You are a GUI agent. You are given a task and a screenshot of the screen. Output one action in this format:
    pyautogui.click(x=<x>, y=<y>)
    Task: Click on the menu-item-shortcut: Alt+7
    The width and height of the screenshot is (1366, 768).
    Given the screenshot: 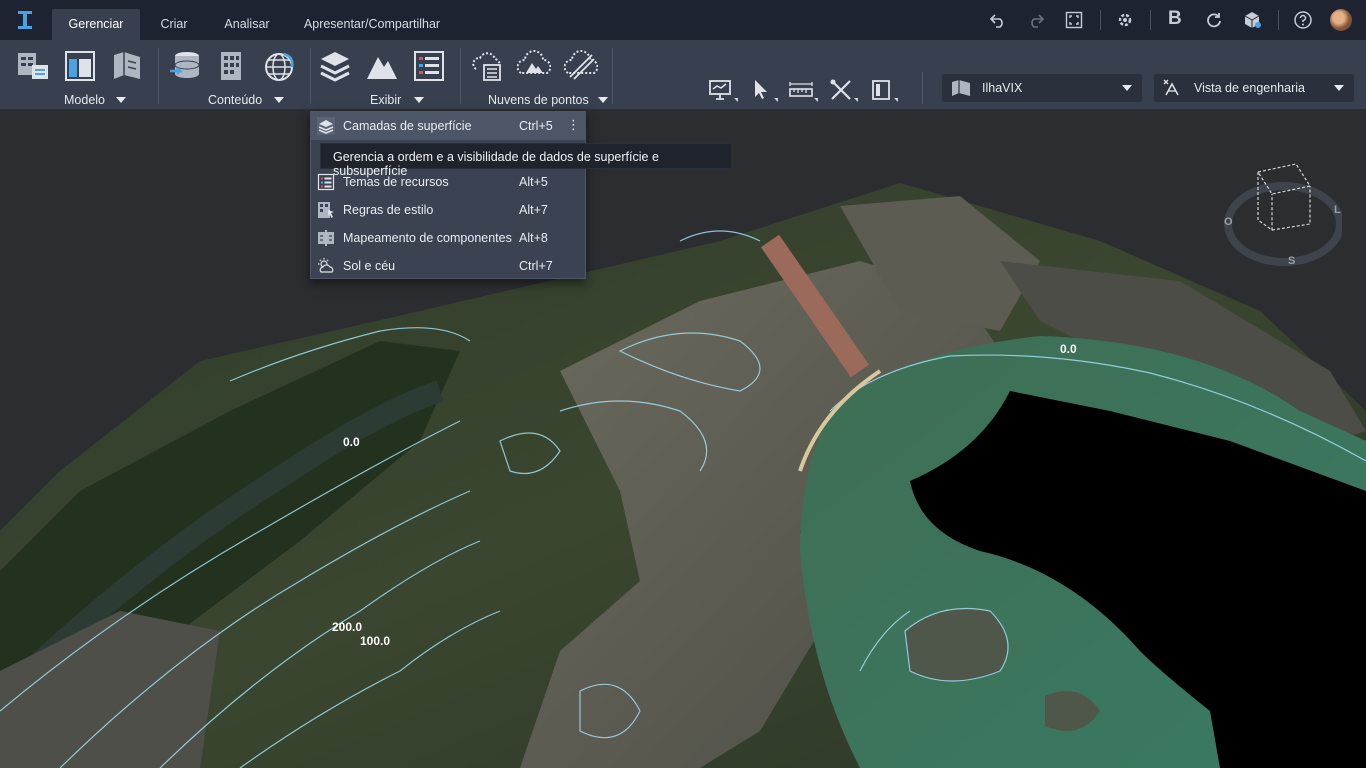 What is the action you would take?
    pyautogui.click(x=533, y=210)
    